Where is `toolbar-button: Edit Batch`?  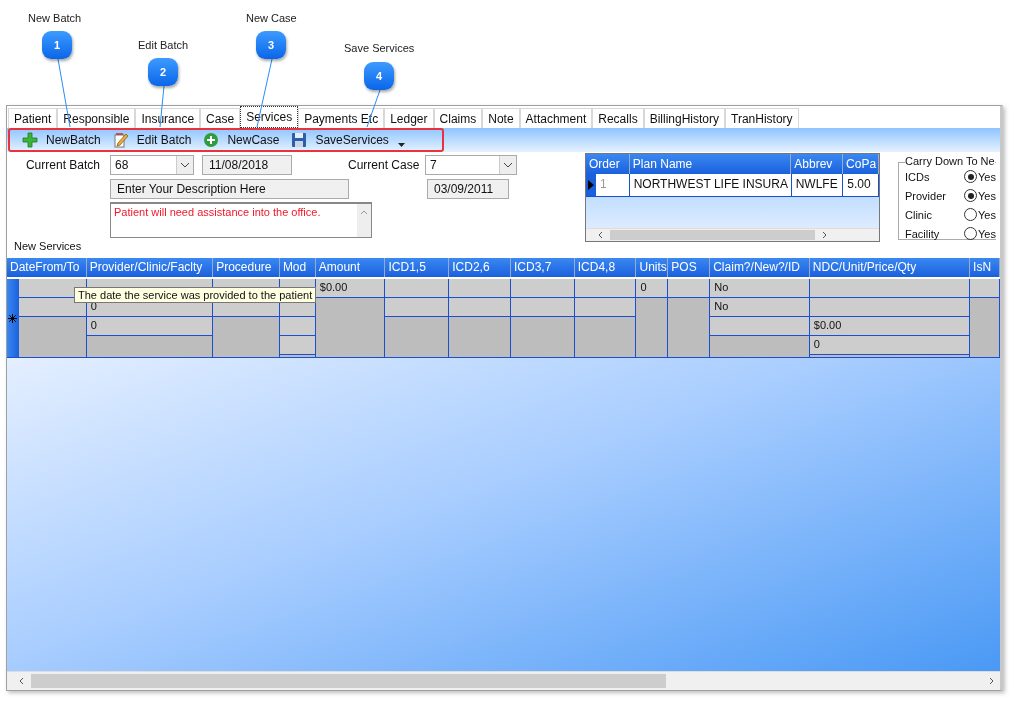
toolbar-button: Edit Batch is located at coordinates (152, 140).